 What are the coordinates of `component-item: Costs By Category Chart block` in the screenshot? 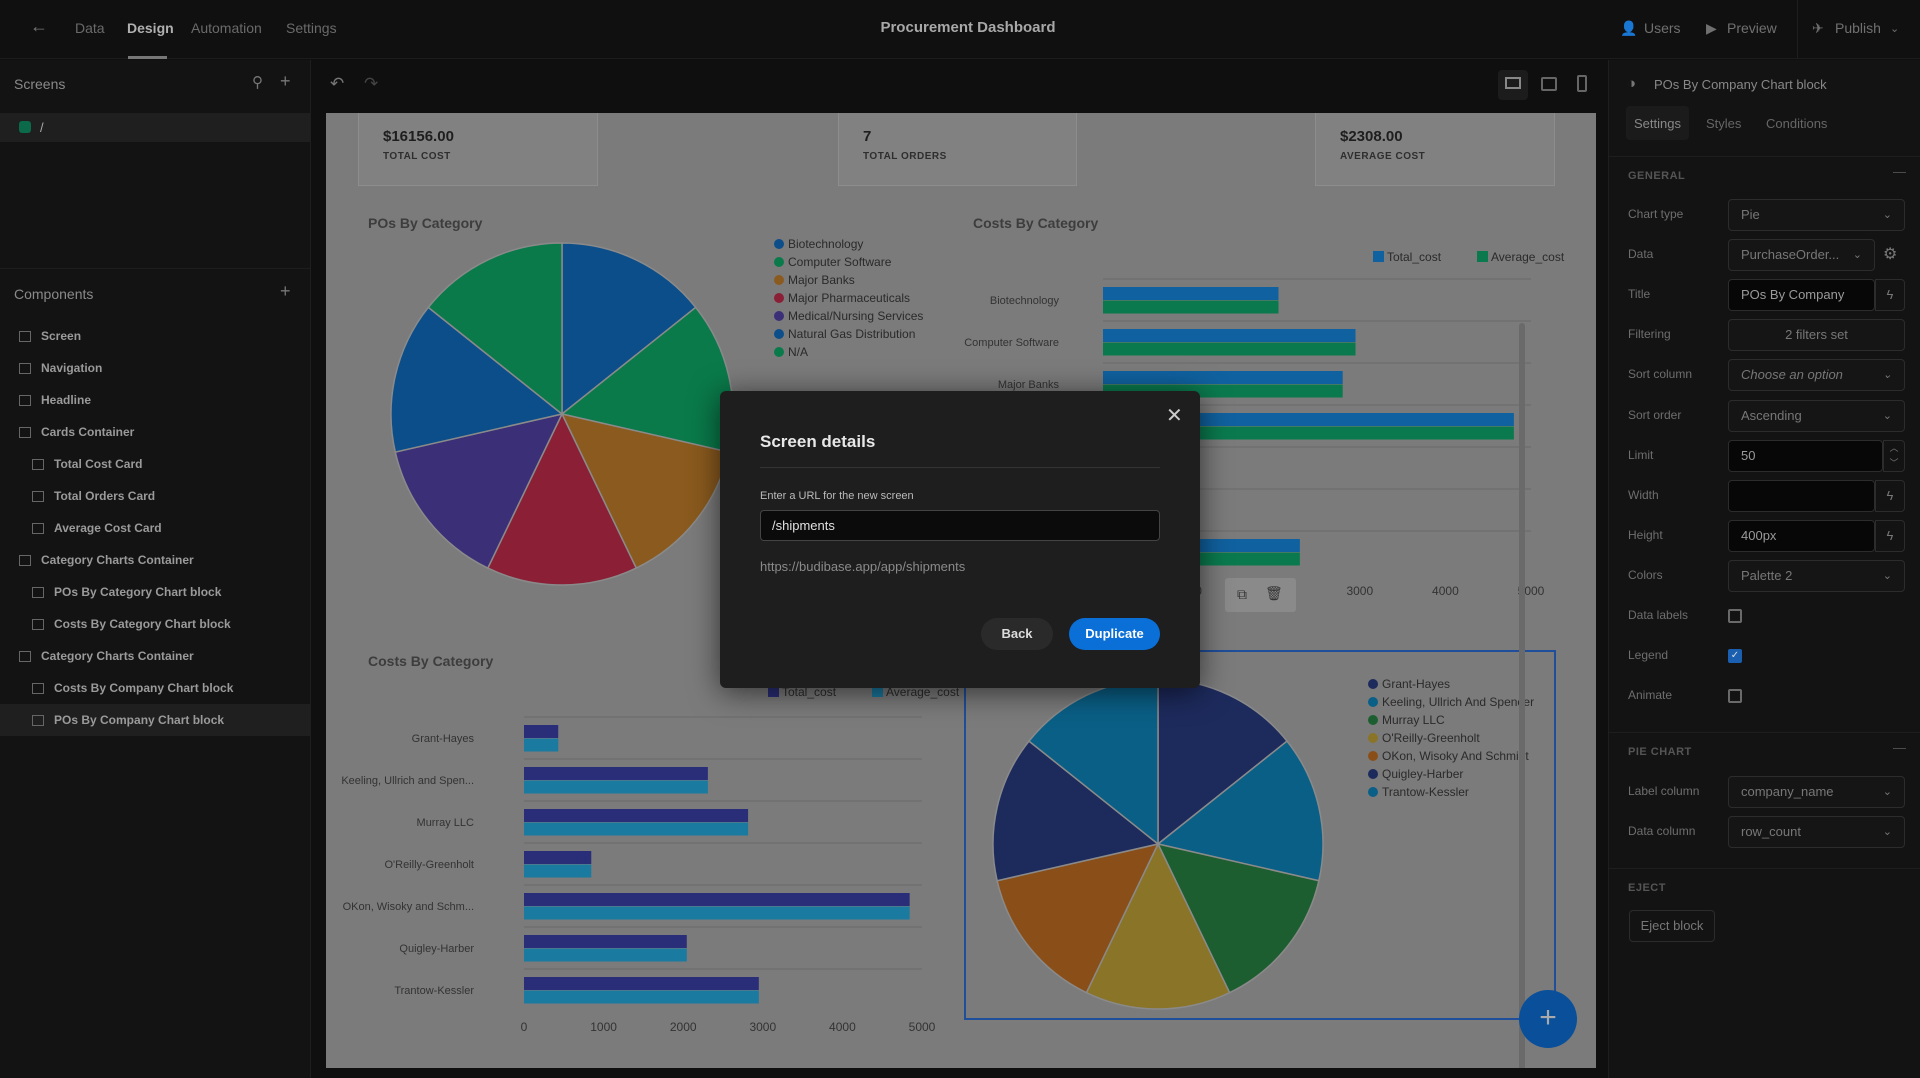 It's located at (155, 624).